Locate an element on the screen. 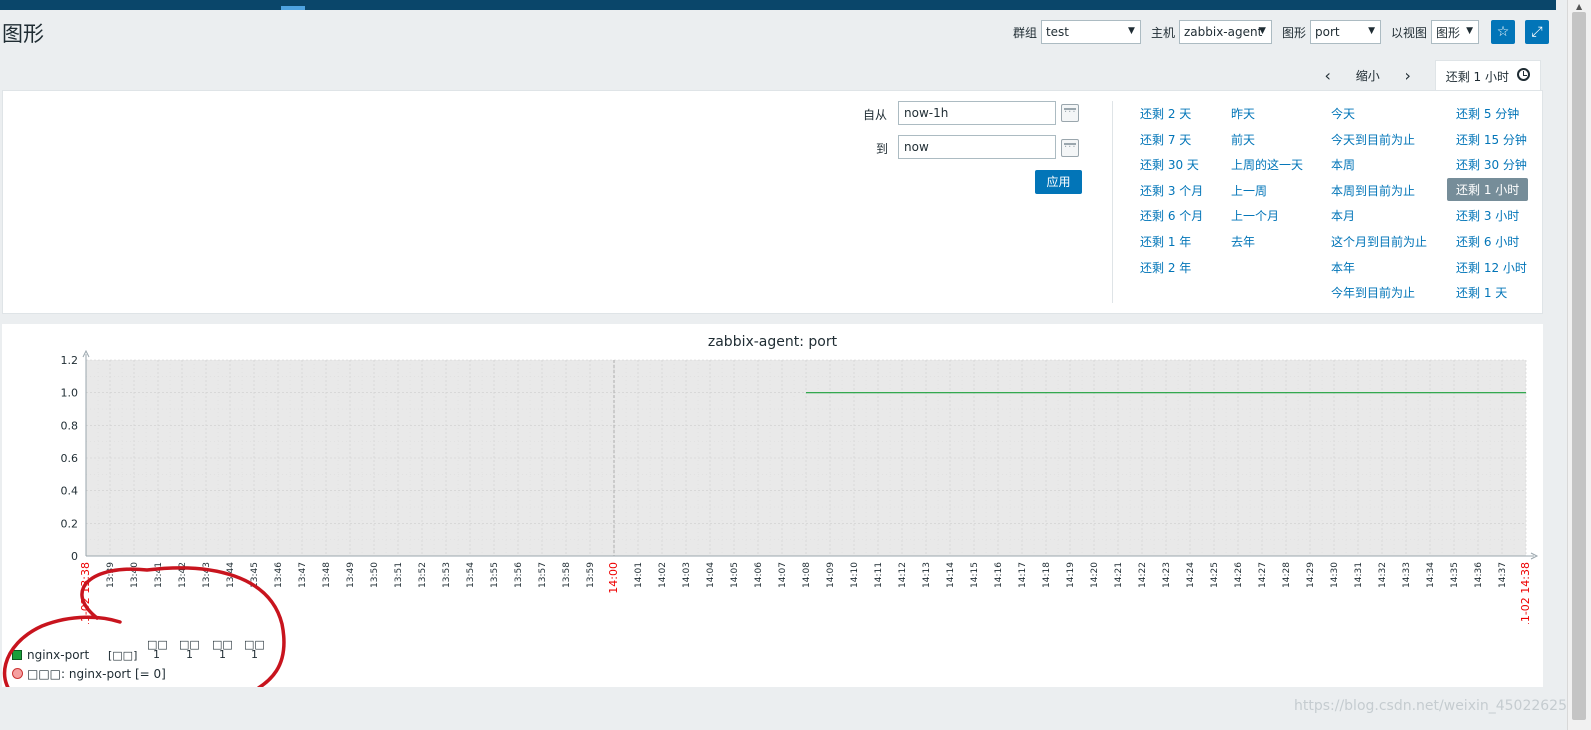 Image resolution: width=1591 pixels, height=730 pixels. time-range-tab: 还剩 1 小时 is located at coordinates (1487, 75).